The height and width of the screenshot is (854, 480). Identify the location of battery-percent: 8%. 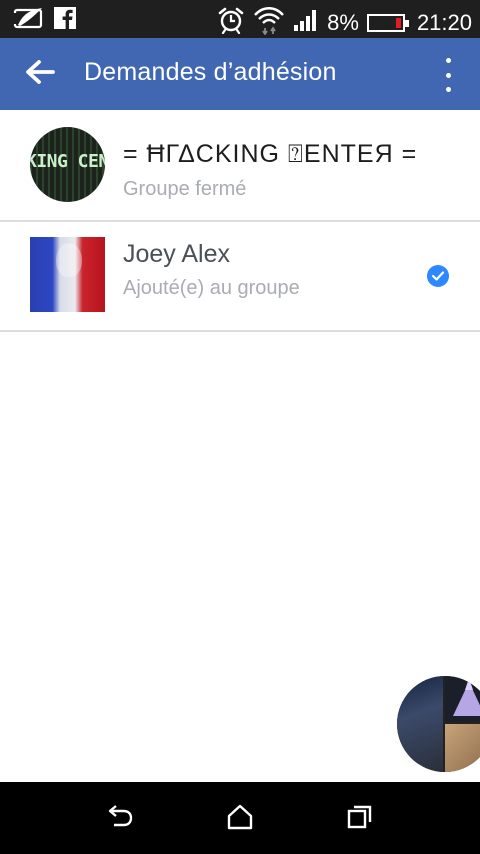
(343, 22).